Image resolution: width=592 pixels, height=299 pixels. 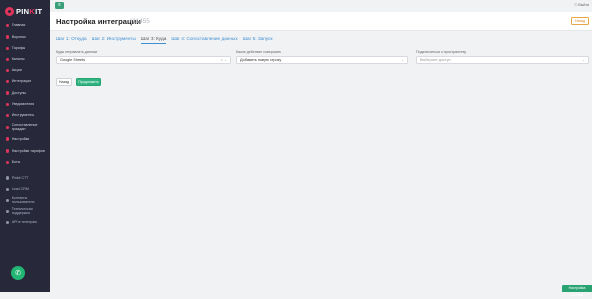 What do you see at coordinates (25, 177) in the screenshot?
I see `sidebar-item-pinkit-ctt: Pinkit CTT` at bounding box center [25, 177].